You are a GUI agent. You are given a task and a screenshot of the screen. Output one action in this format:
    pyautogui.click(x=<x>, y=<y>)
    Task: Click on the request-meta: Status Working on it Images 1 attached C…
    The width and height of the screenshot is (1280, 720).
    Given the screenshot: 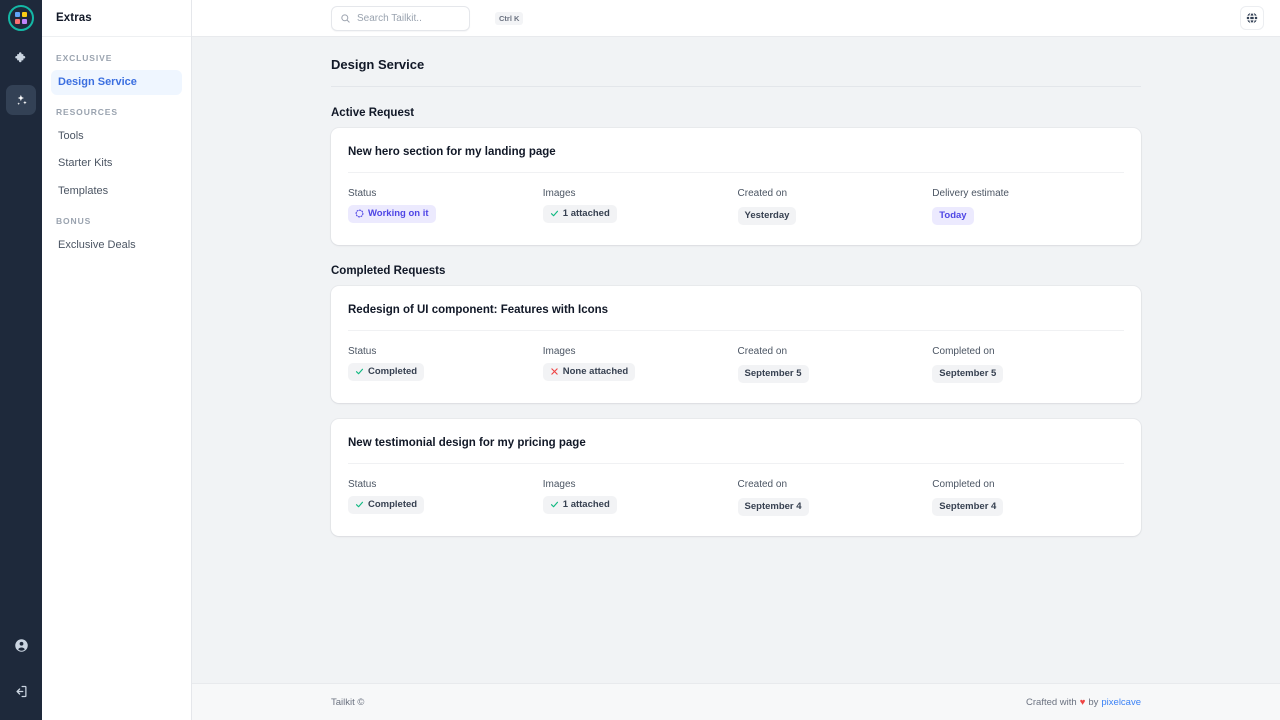 What is the action you would take?
    pyautogui.click(x=736, y=209)
    